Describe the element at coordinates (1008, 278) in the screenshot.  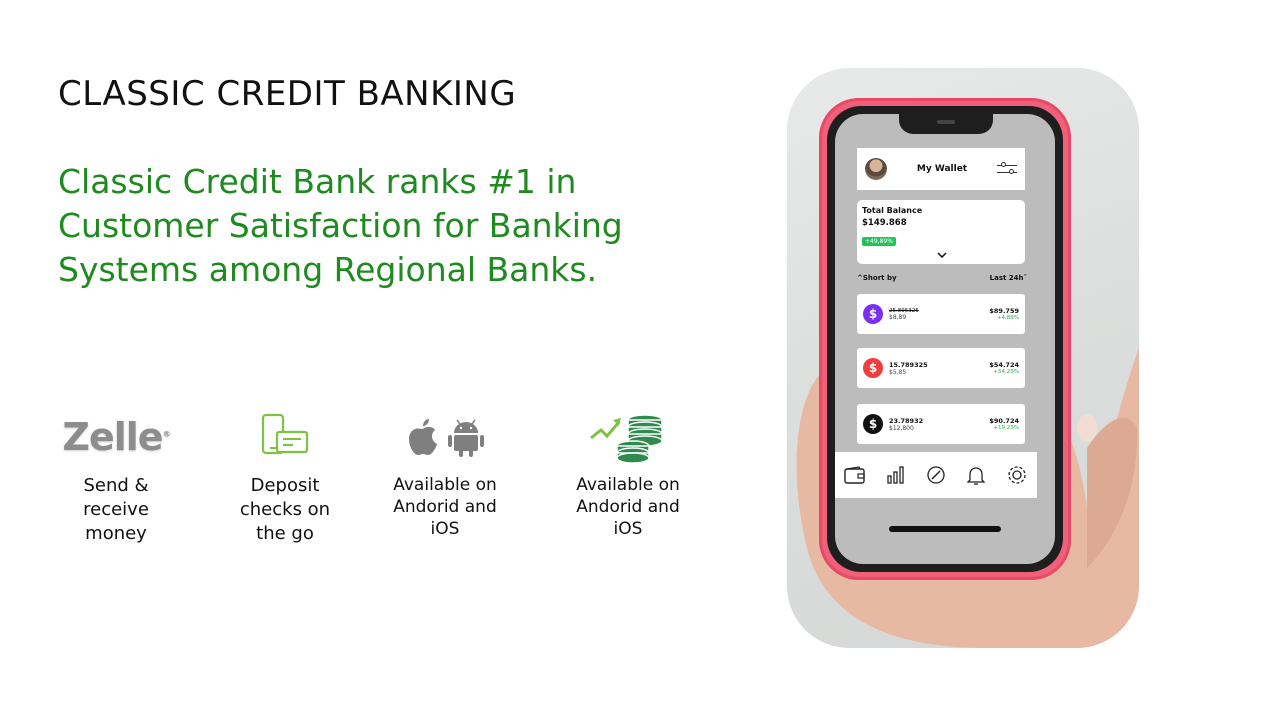
I see `time-range-control: Last 24hˇ` at that location.